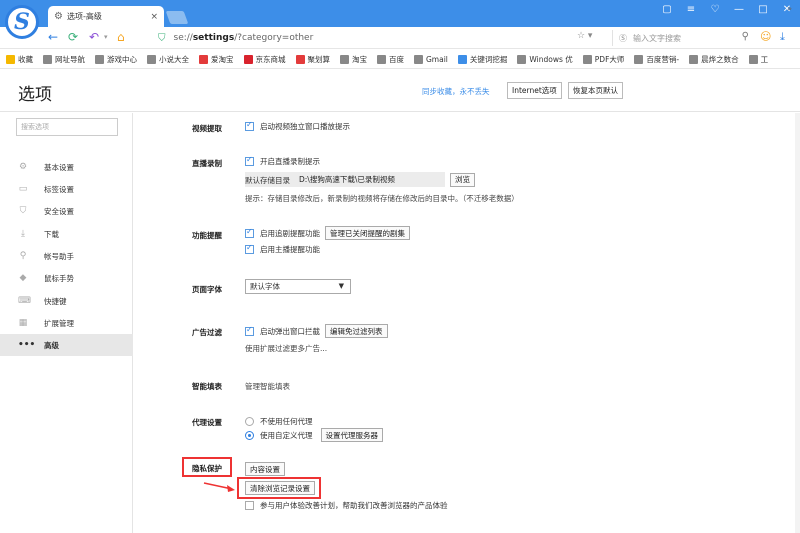 The width and height of the screenshot is (800, 533). I want to click on search-icon: ⚲, so click(745, 36).